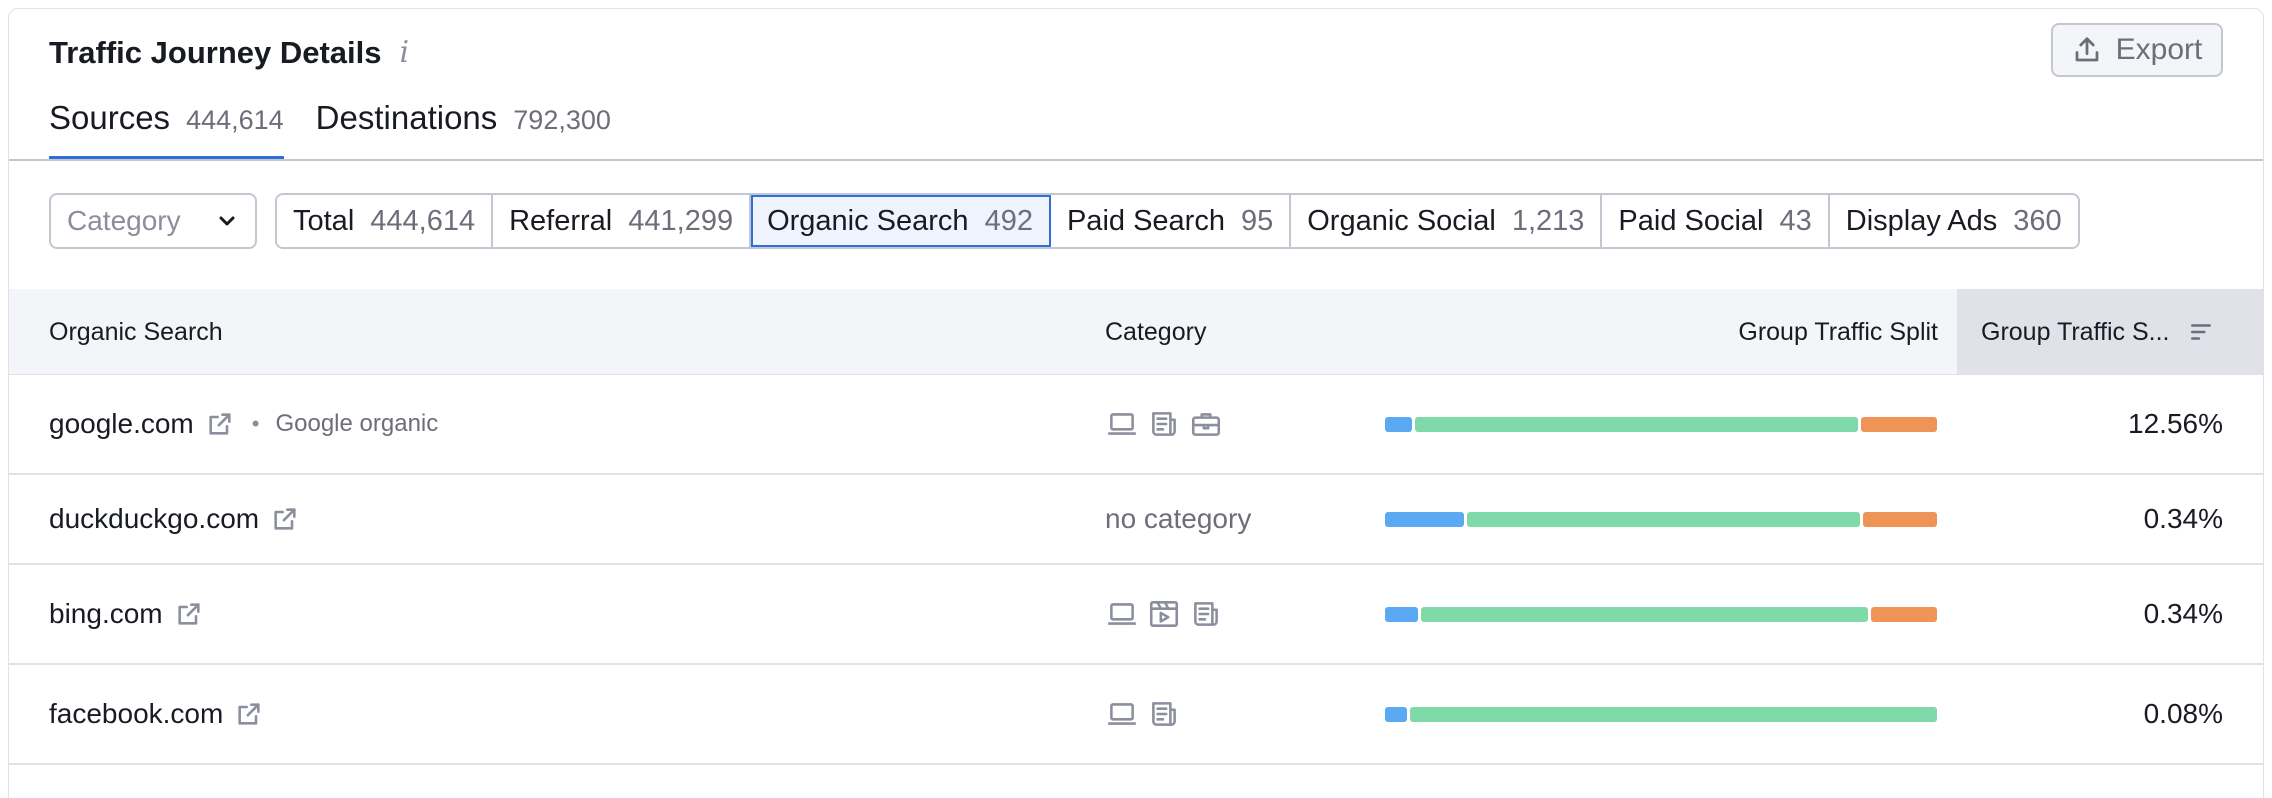 This screenshot has height=798, width=2272. What do you see at coordinates (1838, 332) in the screenshot?
I see `column-header-split: Group Traffic Split` at bounding box center [1838, 332].